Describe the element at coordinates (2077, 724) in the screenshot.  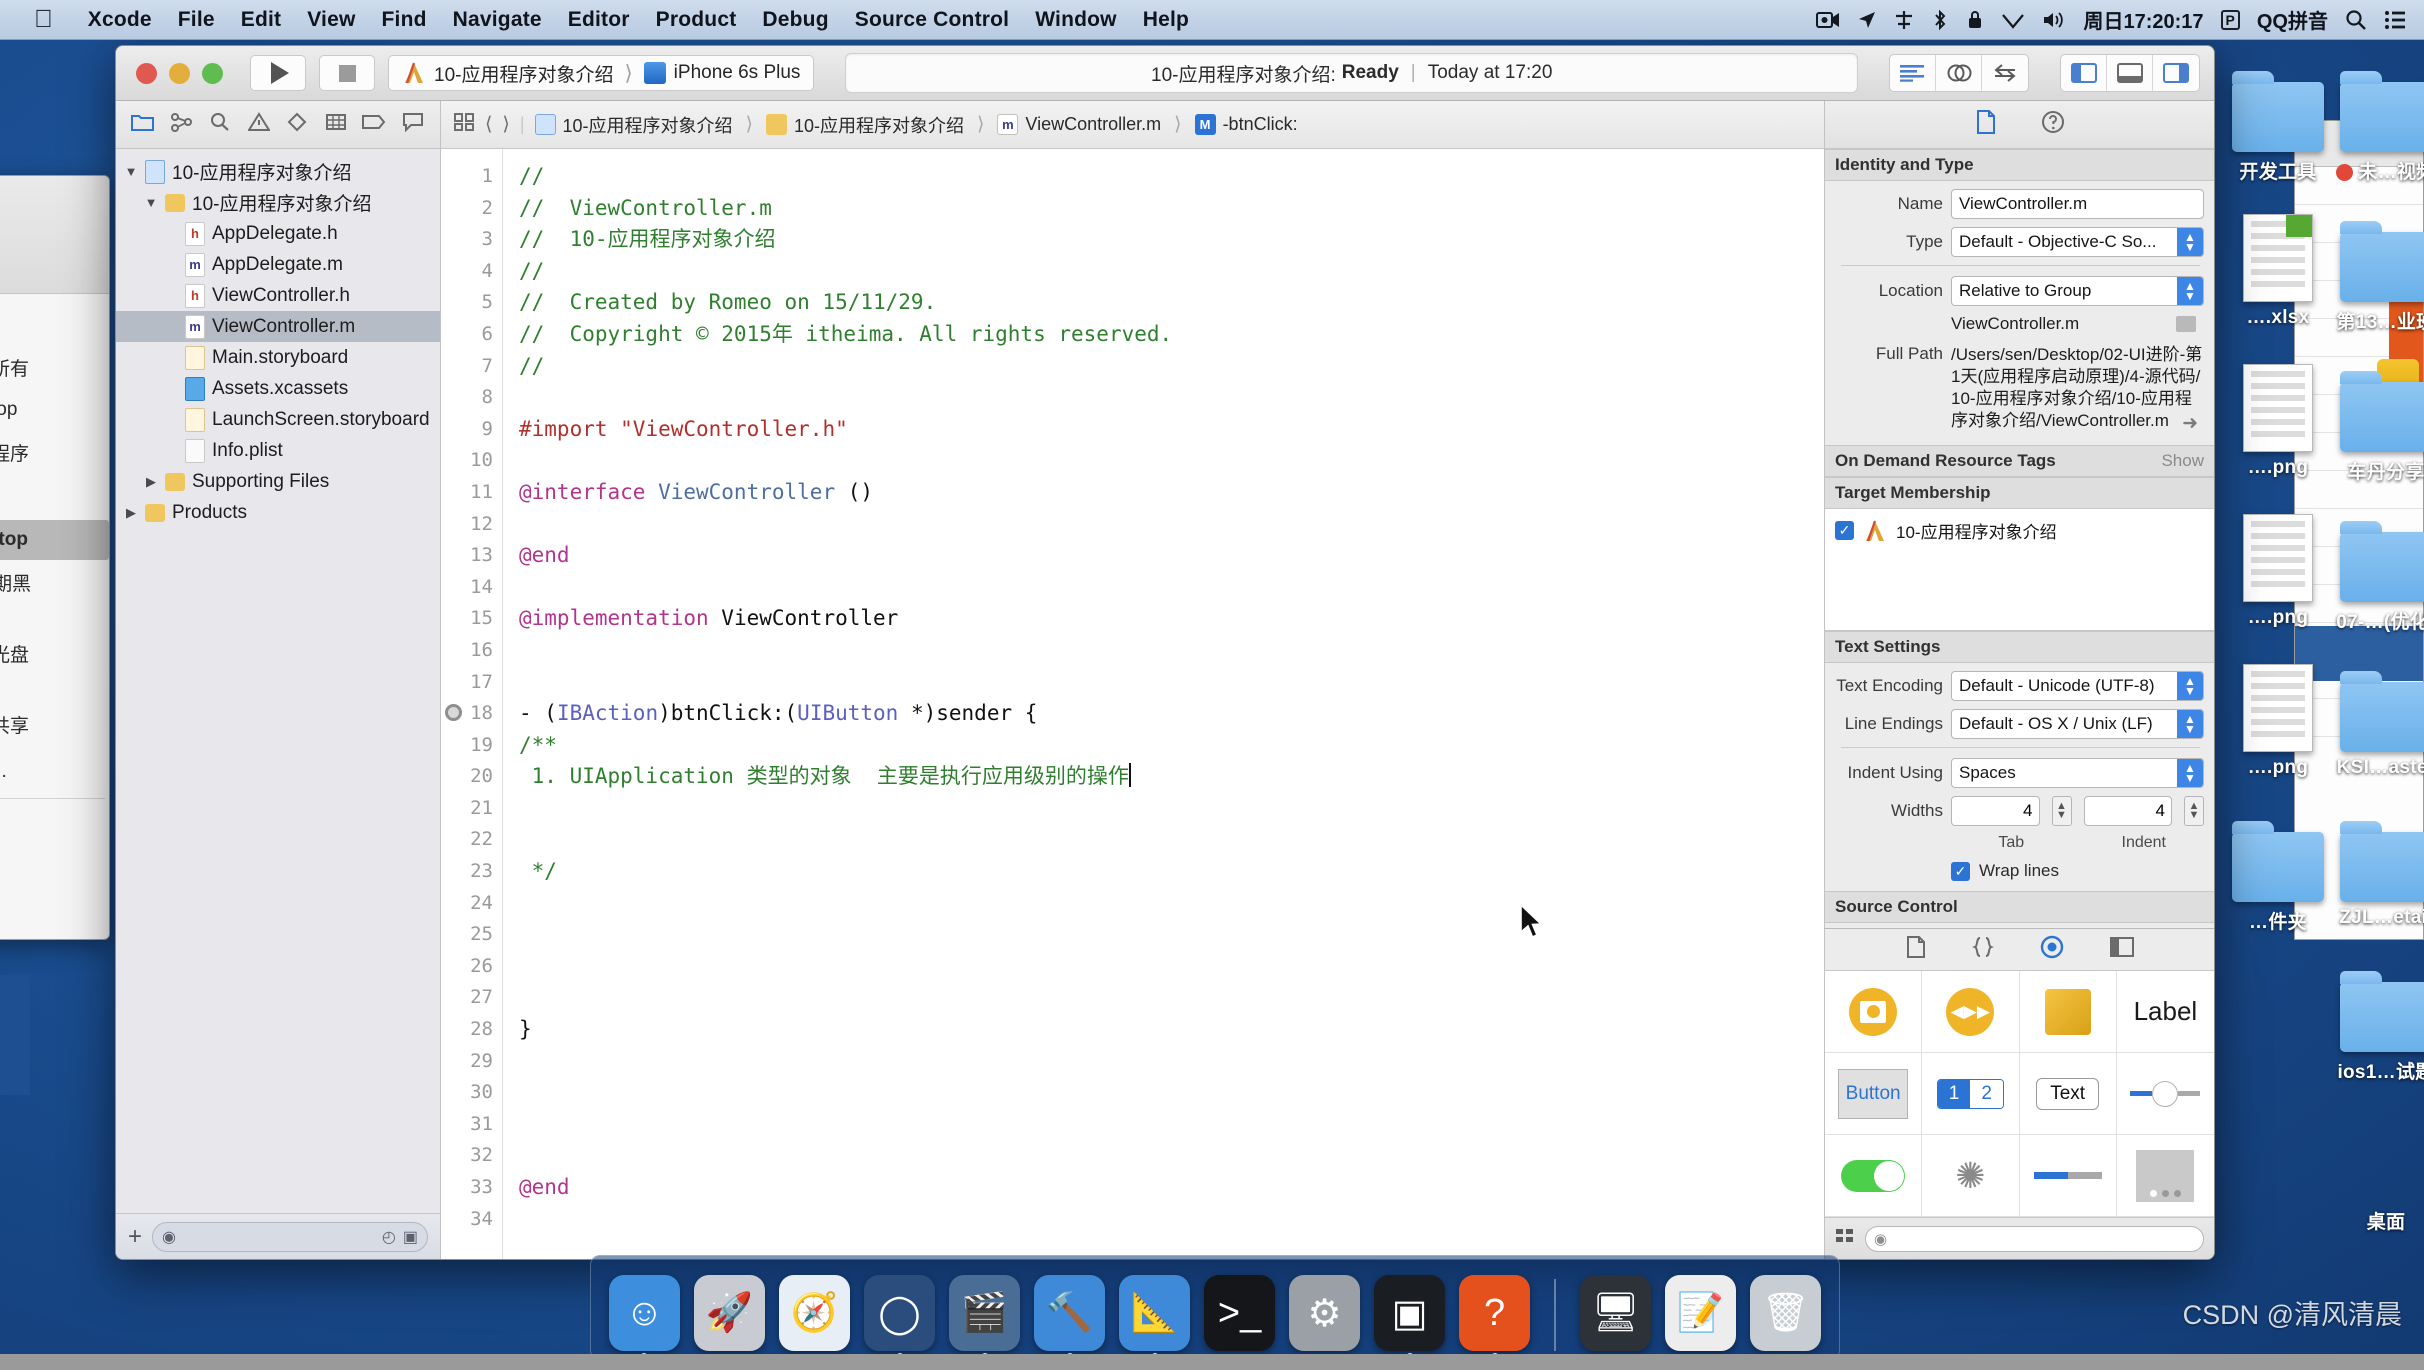
I see `line-endings-popup: Default - OS X / Unix (LF) ▲ ▼` at that location.